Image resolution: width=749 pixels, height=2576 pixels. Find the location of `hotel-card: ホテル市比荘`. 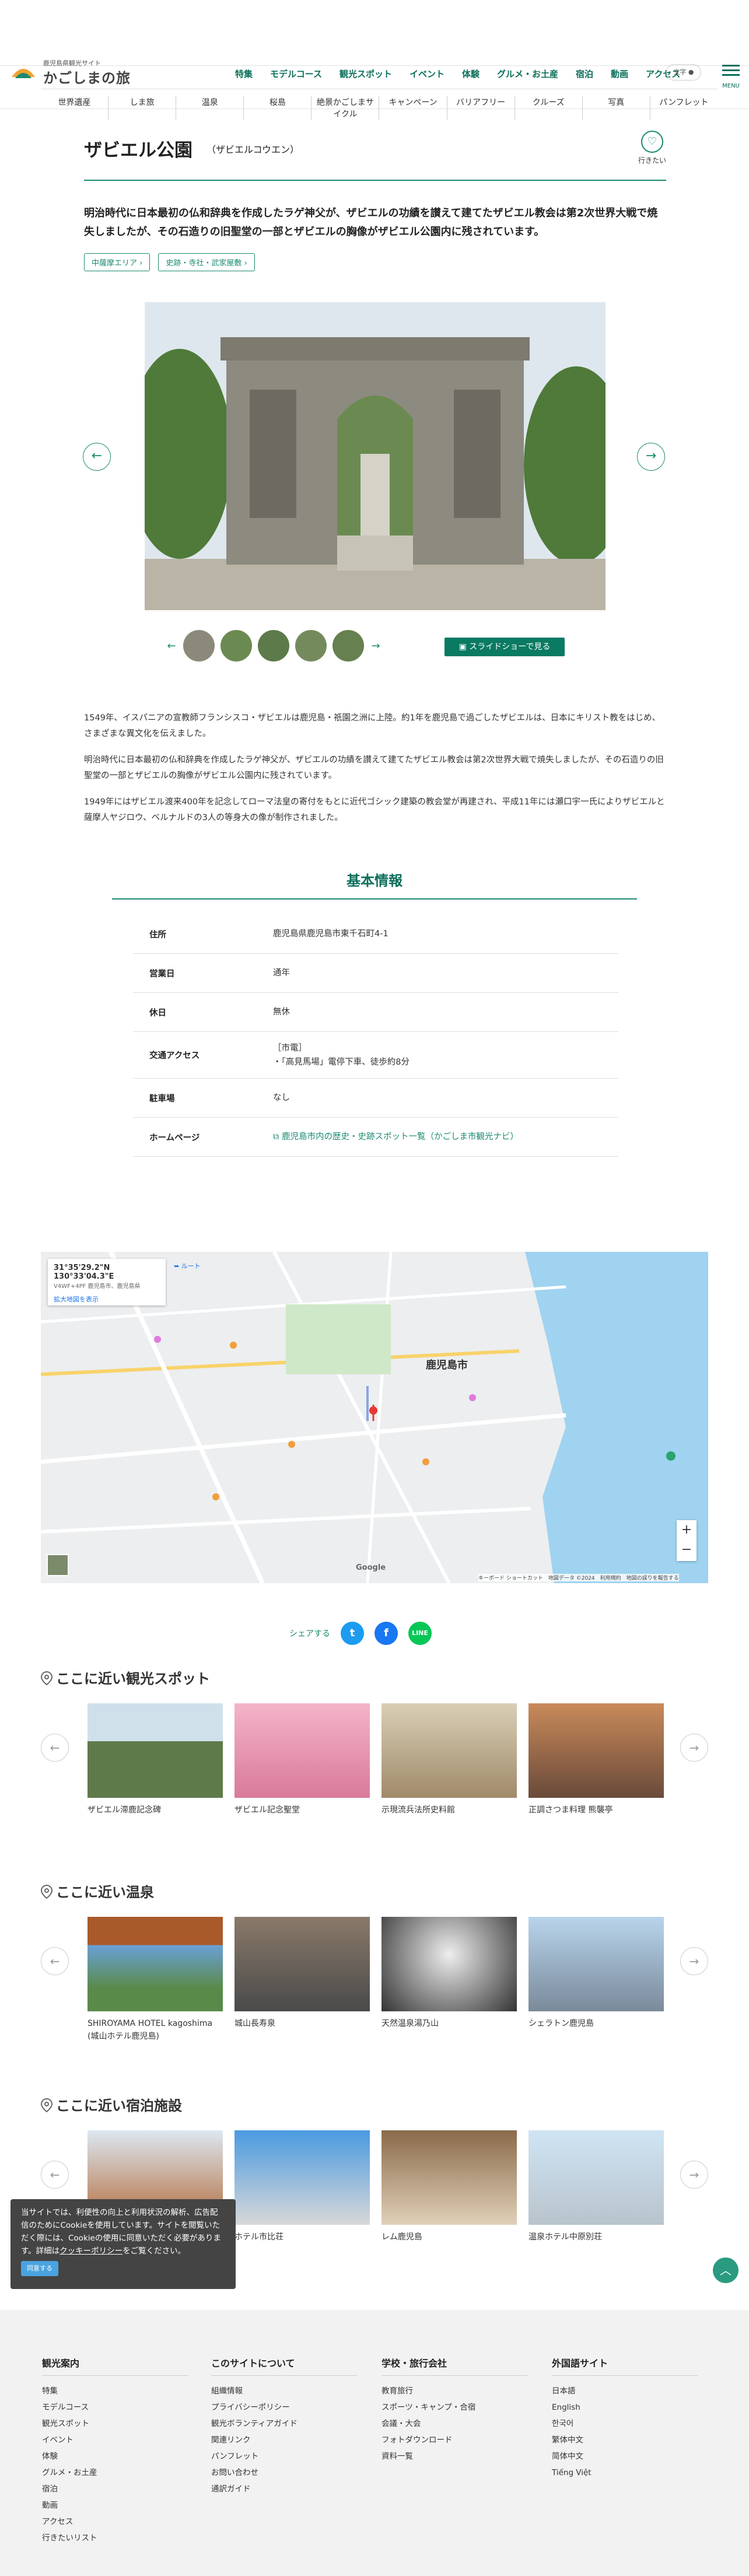

hotel-card: ホテル市比荘 is located at coordinates (302, 2187).